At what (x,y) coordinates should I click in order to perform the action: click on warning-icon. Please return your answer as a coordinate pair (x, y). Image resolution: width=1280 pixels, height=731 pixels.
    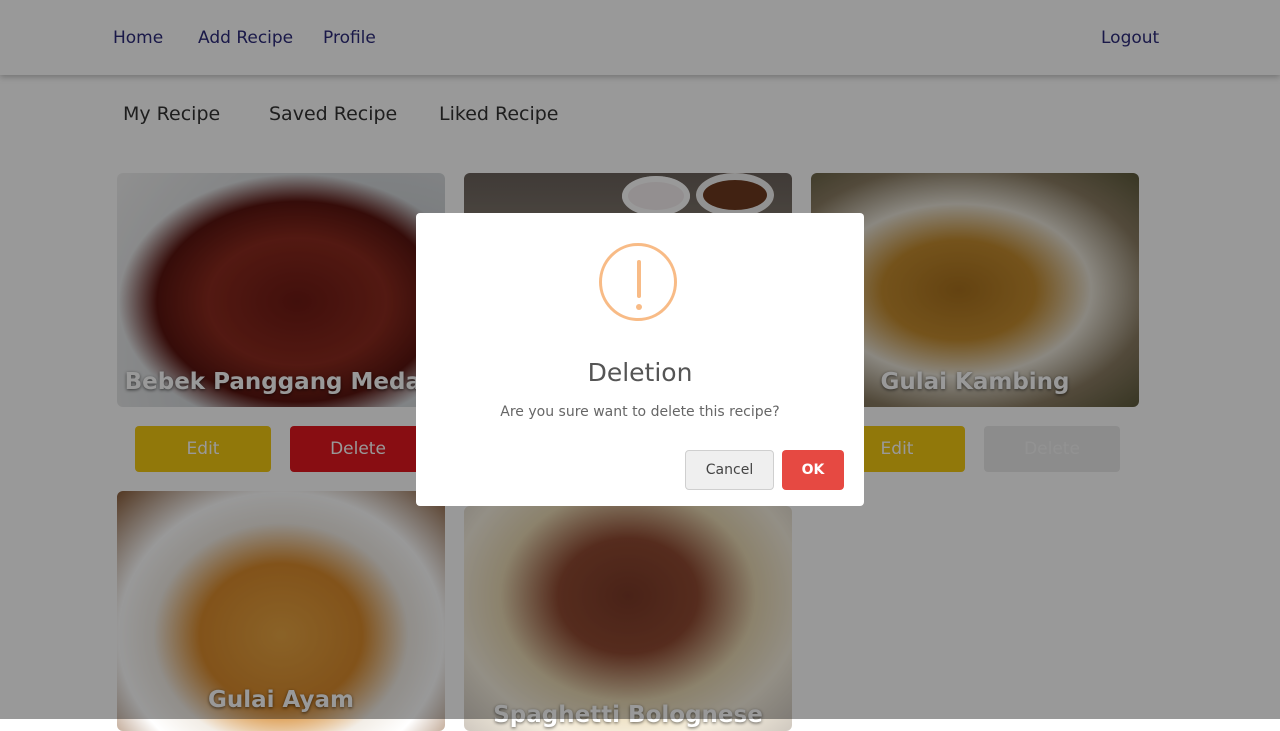
    Looking at the image, I should click on (638, 282).